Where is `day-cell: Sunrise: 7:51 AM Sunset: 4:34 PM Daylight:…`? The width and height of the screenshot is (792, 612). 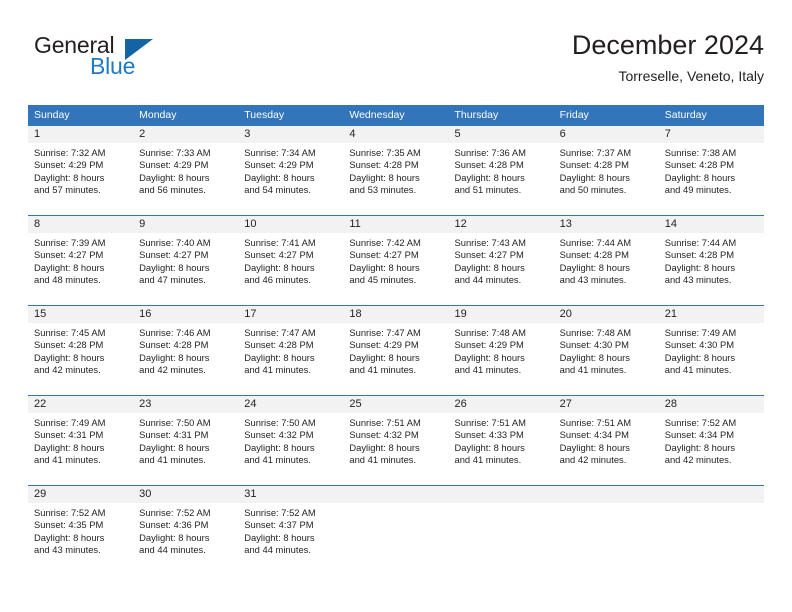 day-cell: Sunrise: 7:51 AM Sunset: 4:34 PM Daylight:… is located at coordinates (606, 449).